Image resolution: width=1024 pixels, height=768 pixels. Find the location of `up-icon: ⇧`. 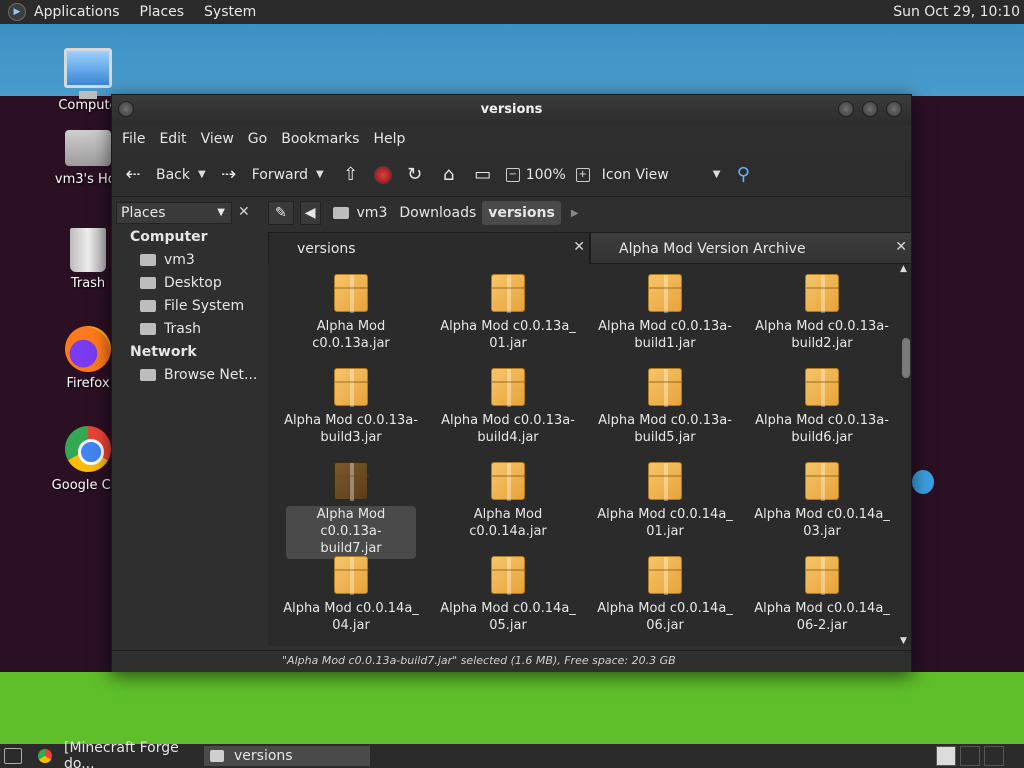

up-icon: ⇧ is located at coordinates (351, 174).